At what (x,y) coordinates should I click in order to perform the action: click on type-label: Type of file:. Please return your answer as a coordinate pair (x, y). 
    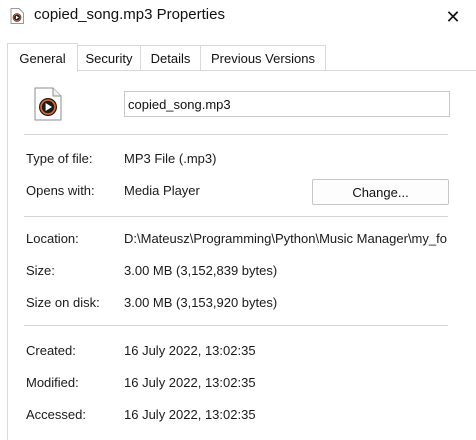
    Looking at the image, I should click on (59, 158).